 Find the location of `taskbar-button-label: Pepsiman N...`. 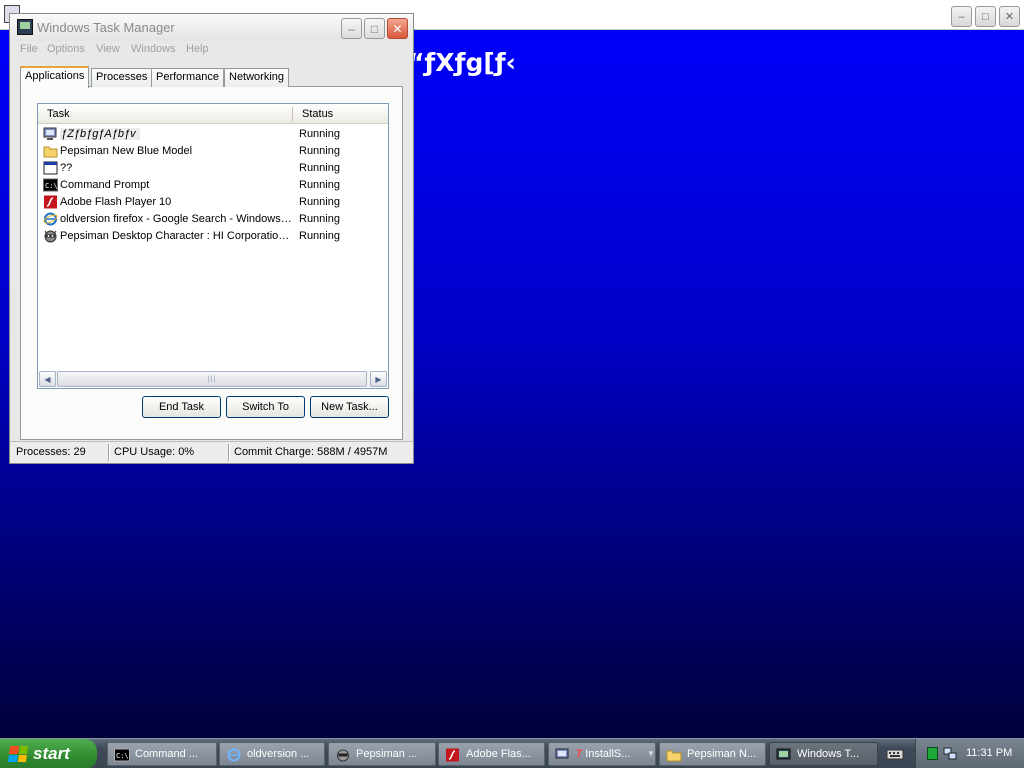

taskbar-button-label: Pepsiman N... is located at coordinates (722, 754).